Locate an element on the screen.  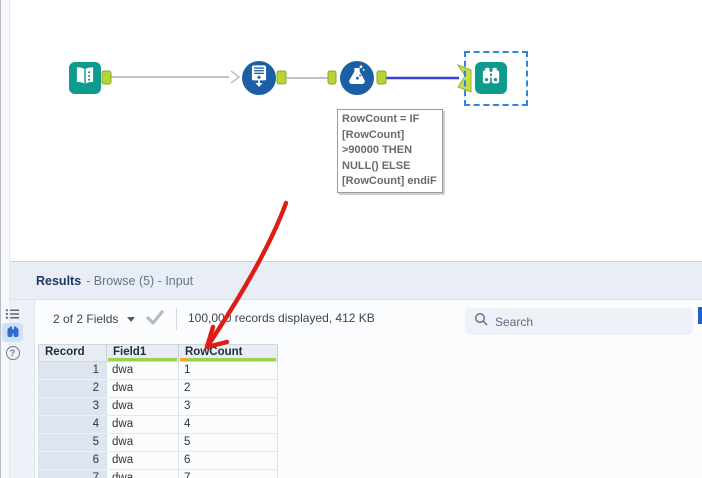
table-row: 5 dwa 5 is located at coordinates (158, 443).